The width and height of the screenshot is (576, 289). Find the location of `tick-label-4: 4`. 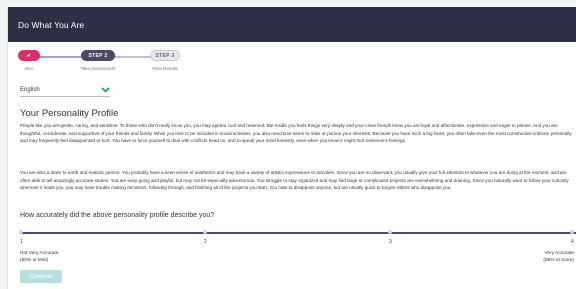

tick-label-4: 4 is located at coordinates (572, 242).